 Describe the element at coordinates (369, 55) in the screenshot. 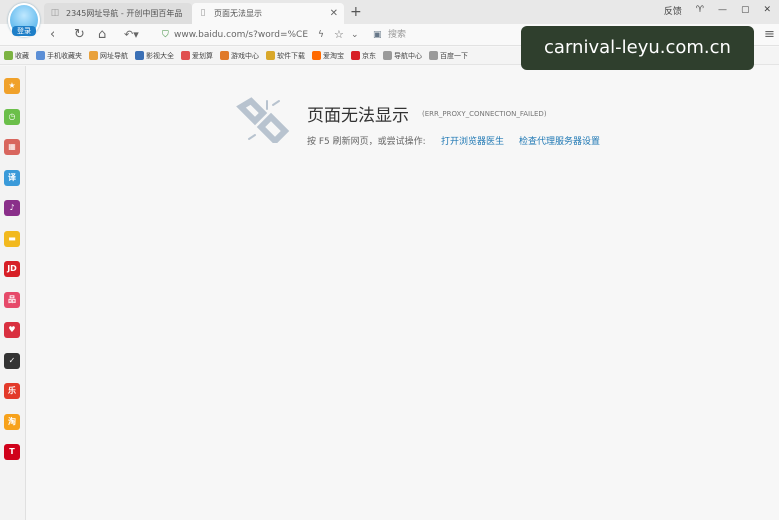

I see `bookmark-label: 京东` at that location.